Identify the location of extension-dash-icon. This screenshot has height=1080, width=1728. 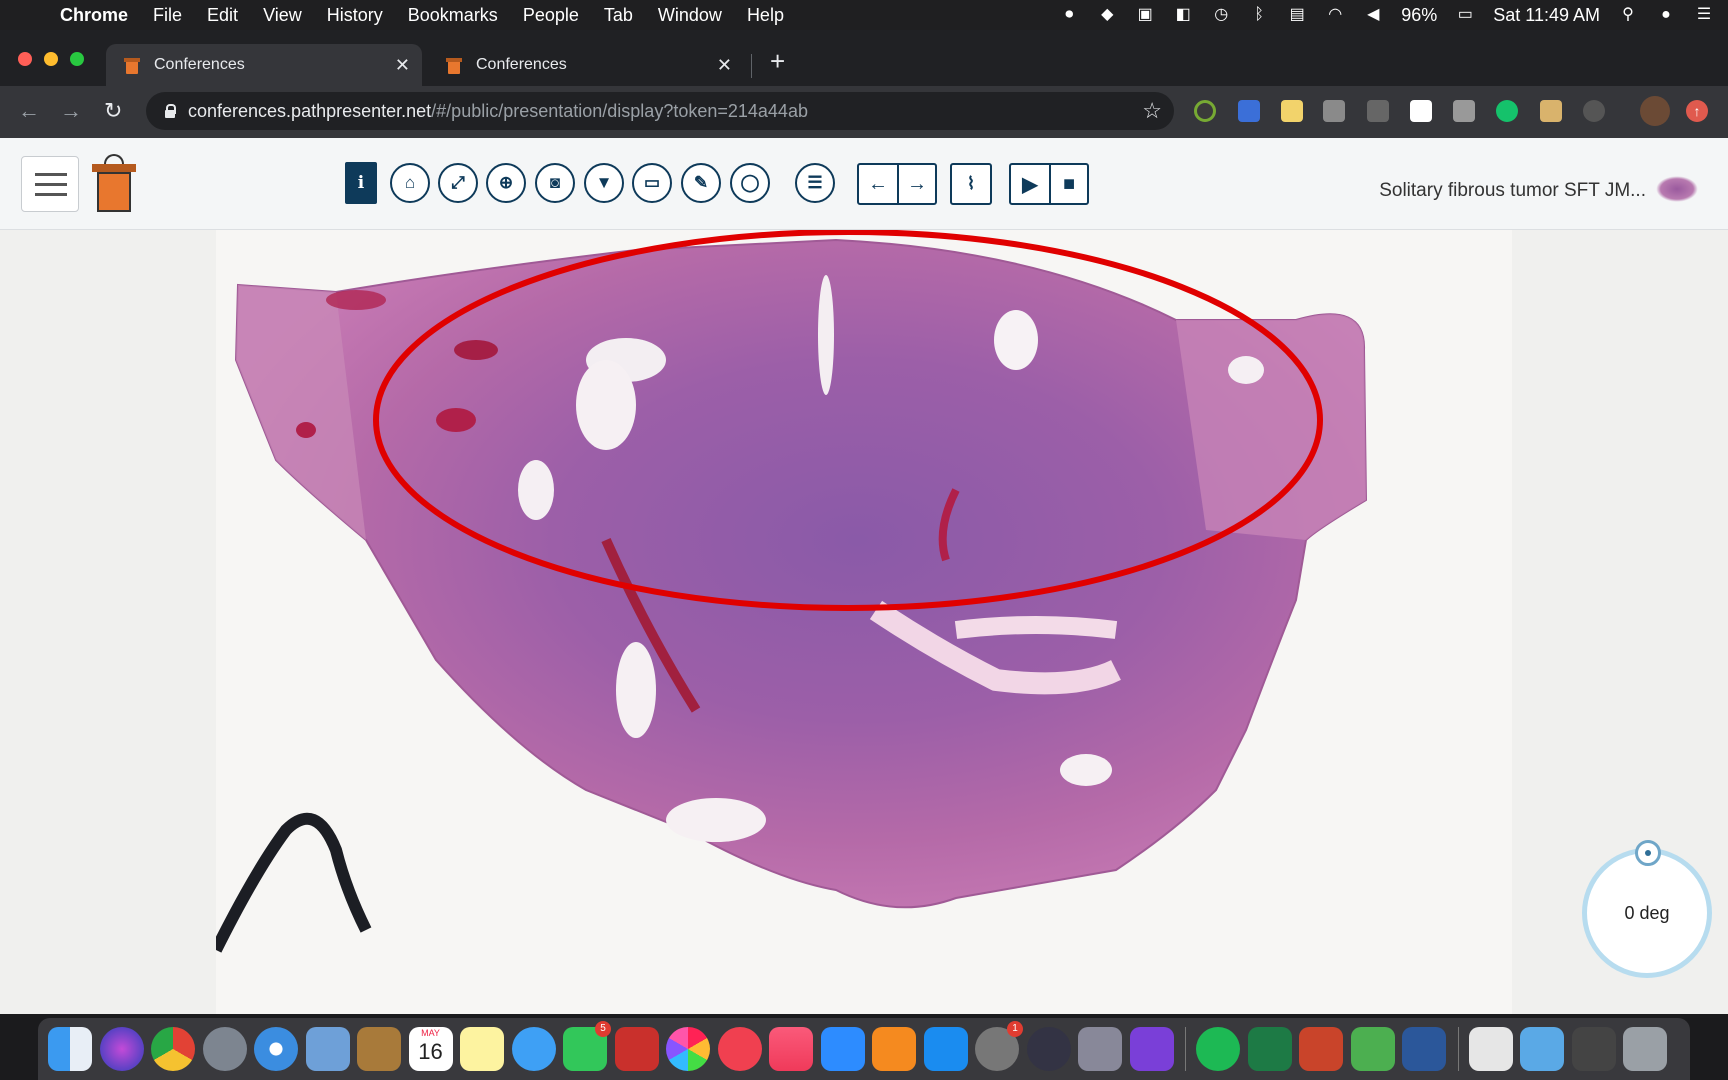
(1378, 111).